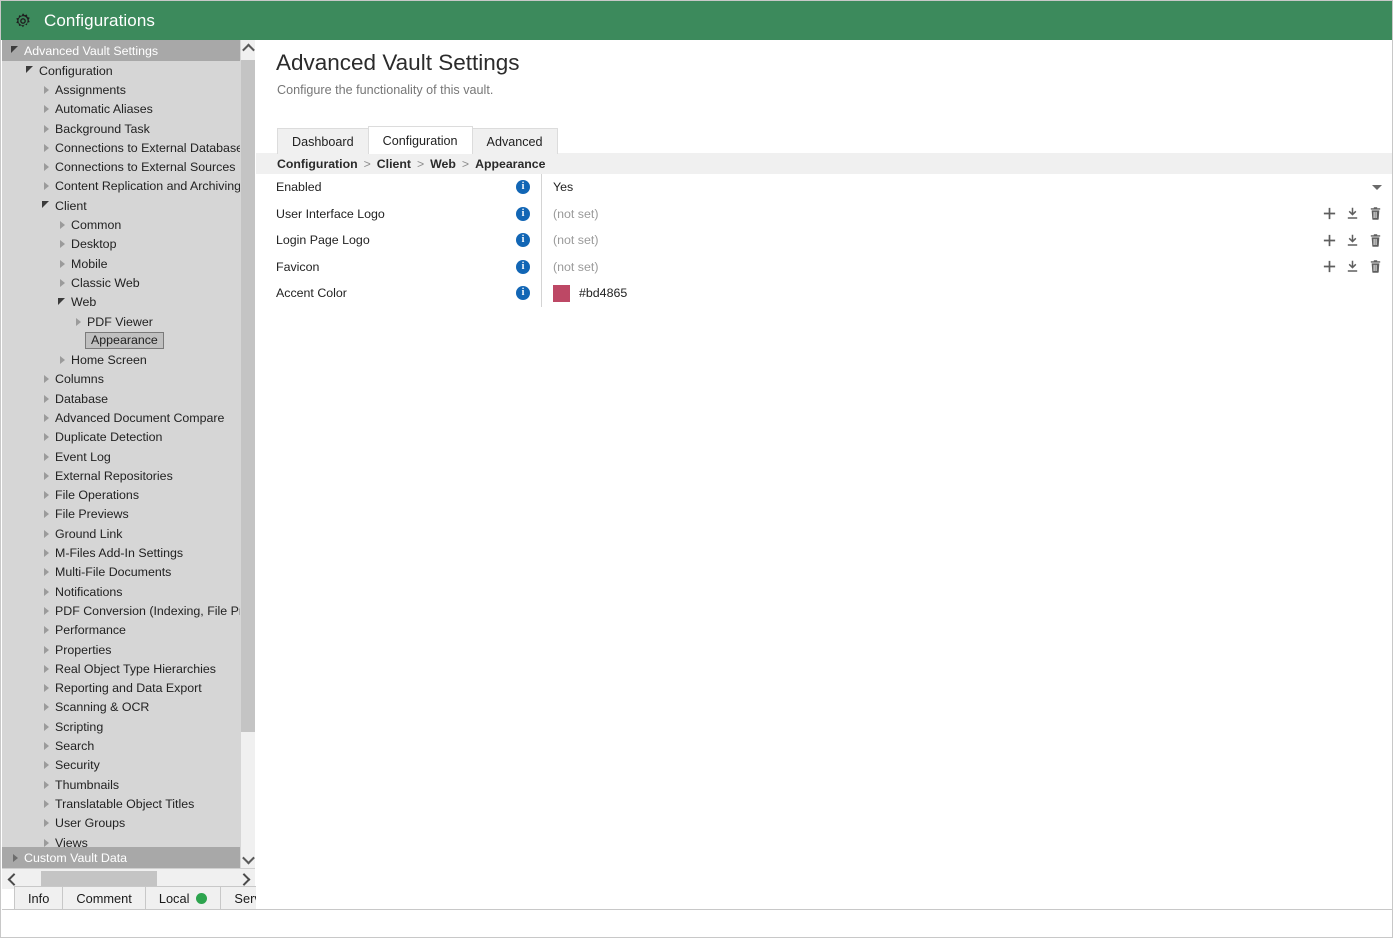  What do you see at coordinates (248, 48) in the screenshot?
I see `scroll-up-button` at bounding box center [248, 48].